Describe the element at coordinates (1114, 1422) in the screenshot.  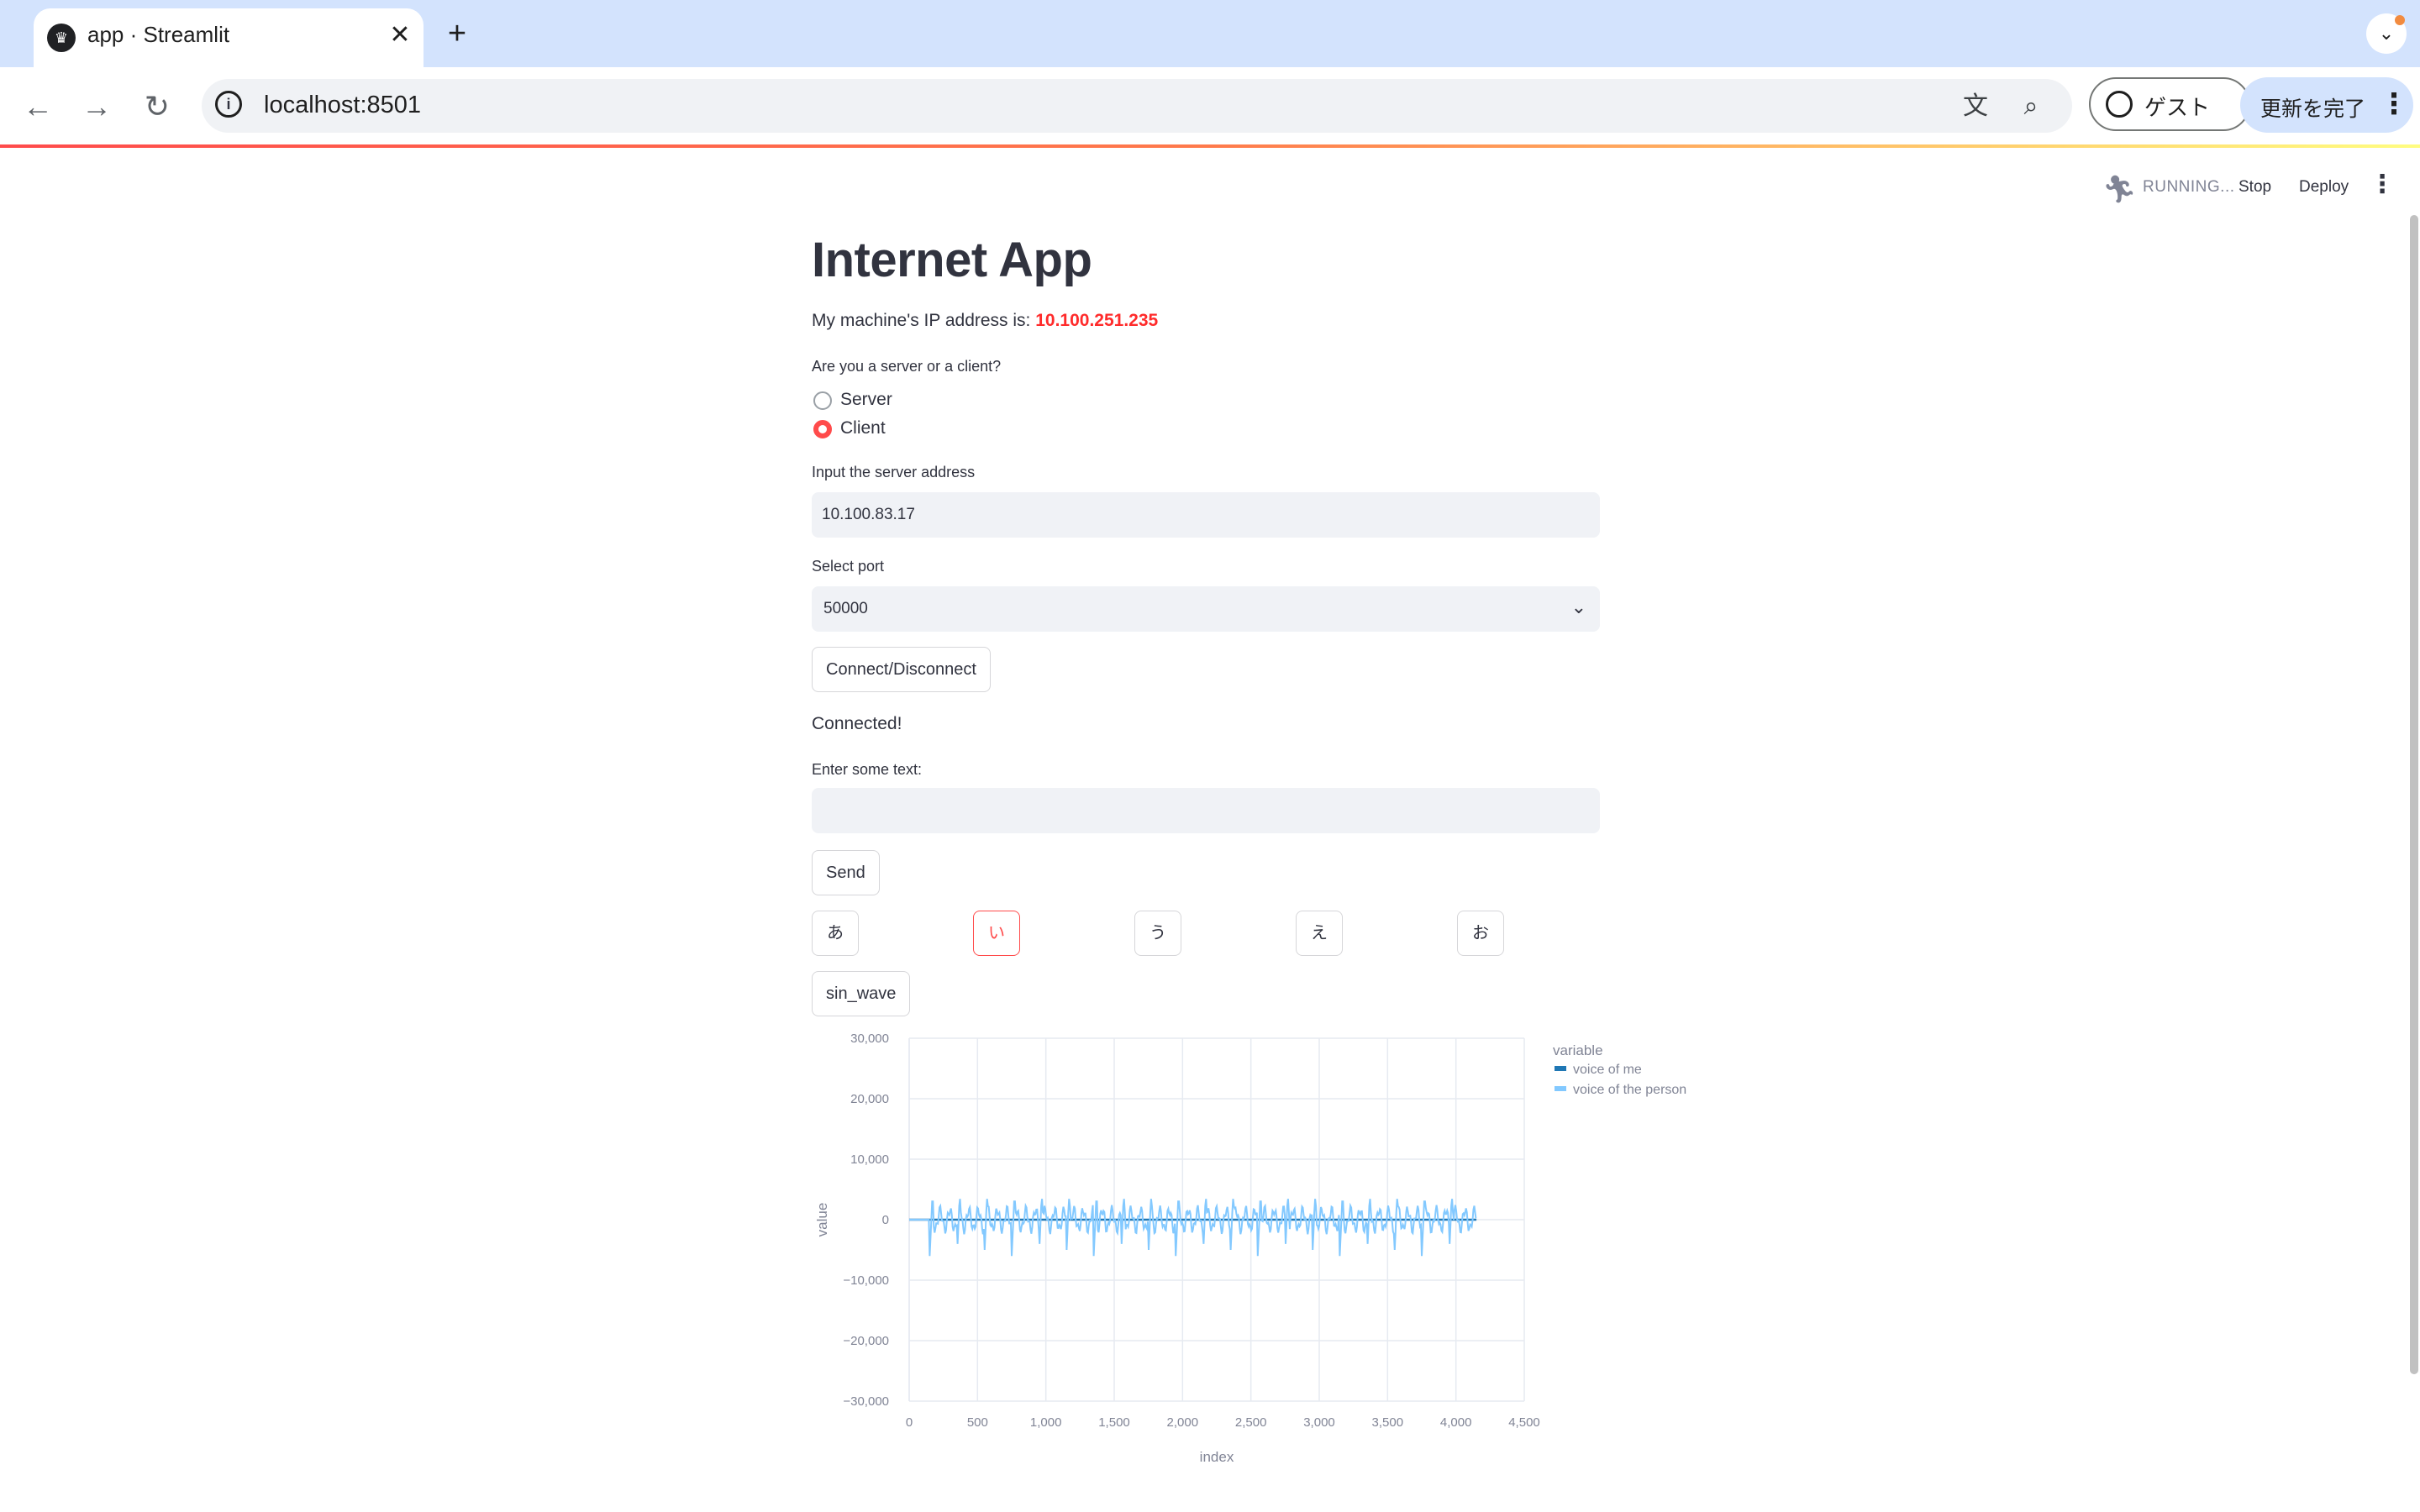
I see `x-tick-label: 1,500` at that location.